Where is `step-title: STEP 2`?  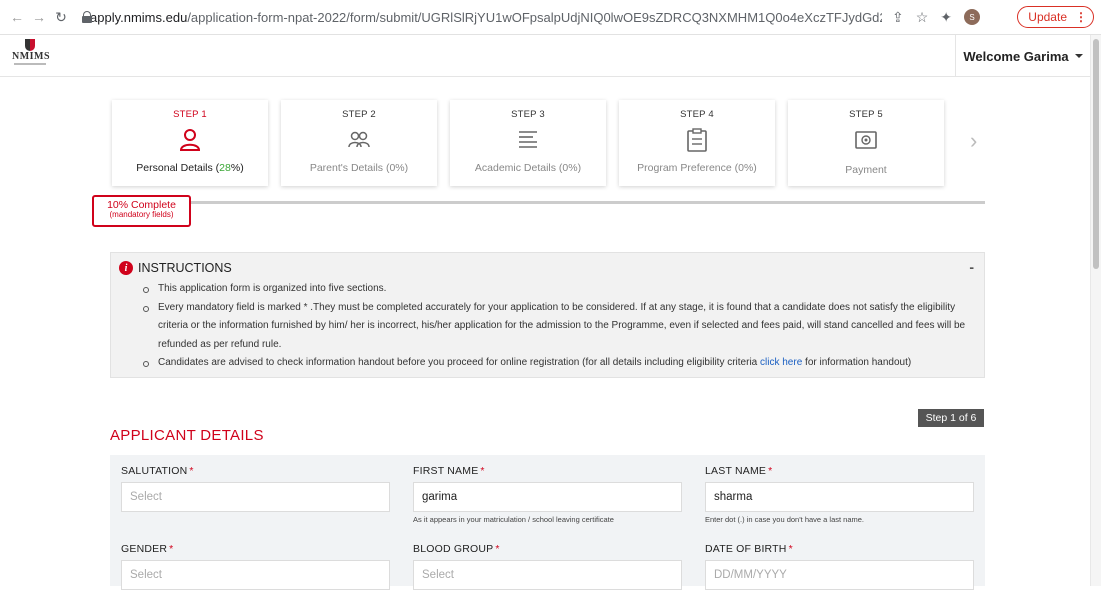 step-title: STEP 2 is located at coordinates (359, 114).